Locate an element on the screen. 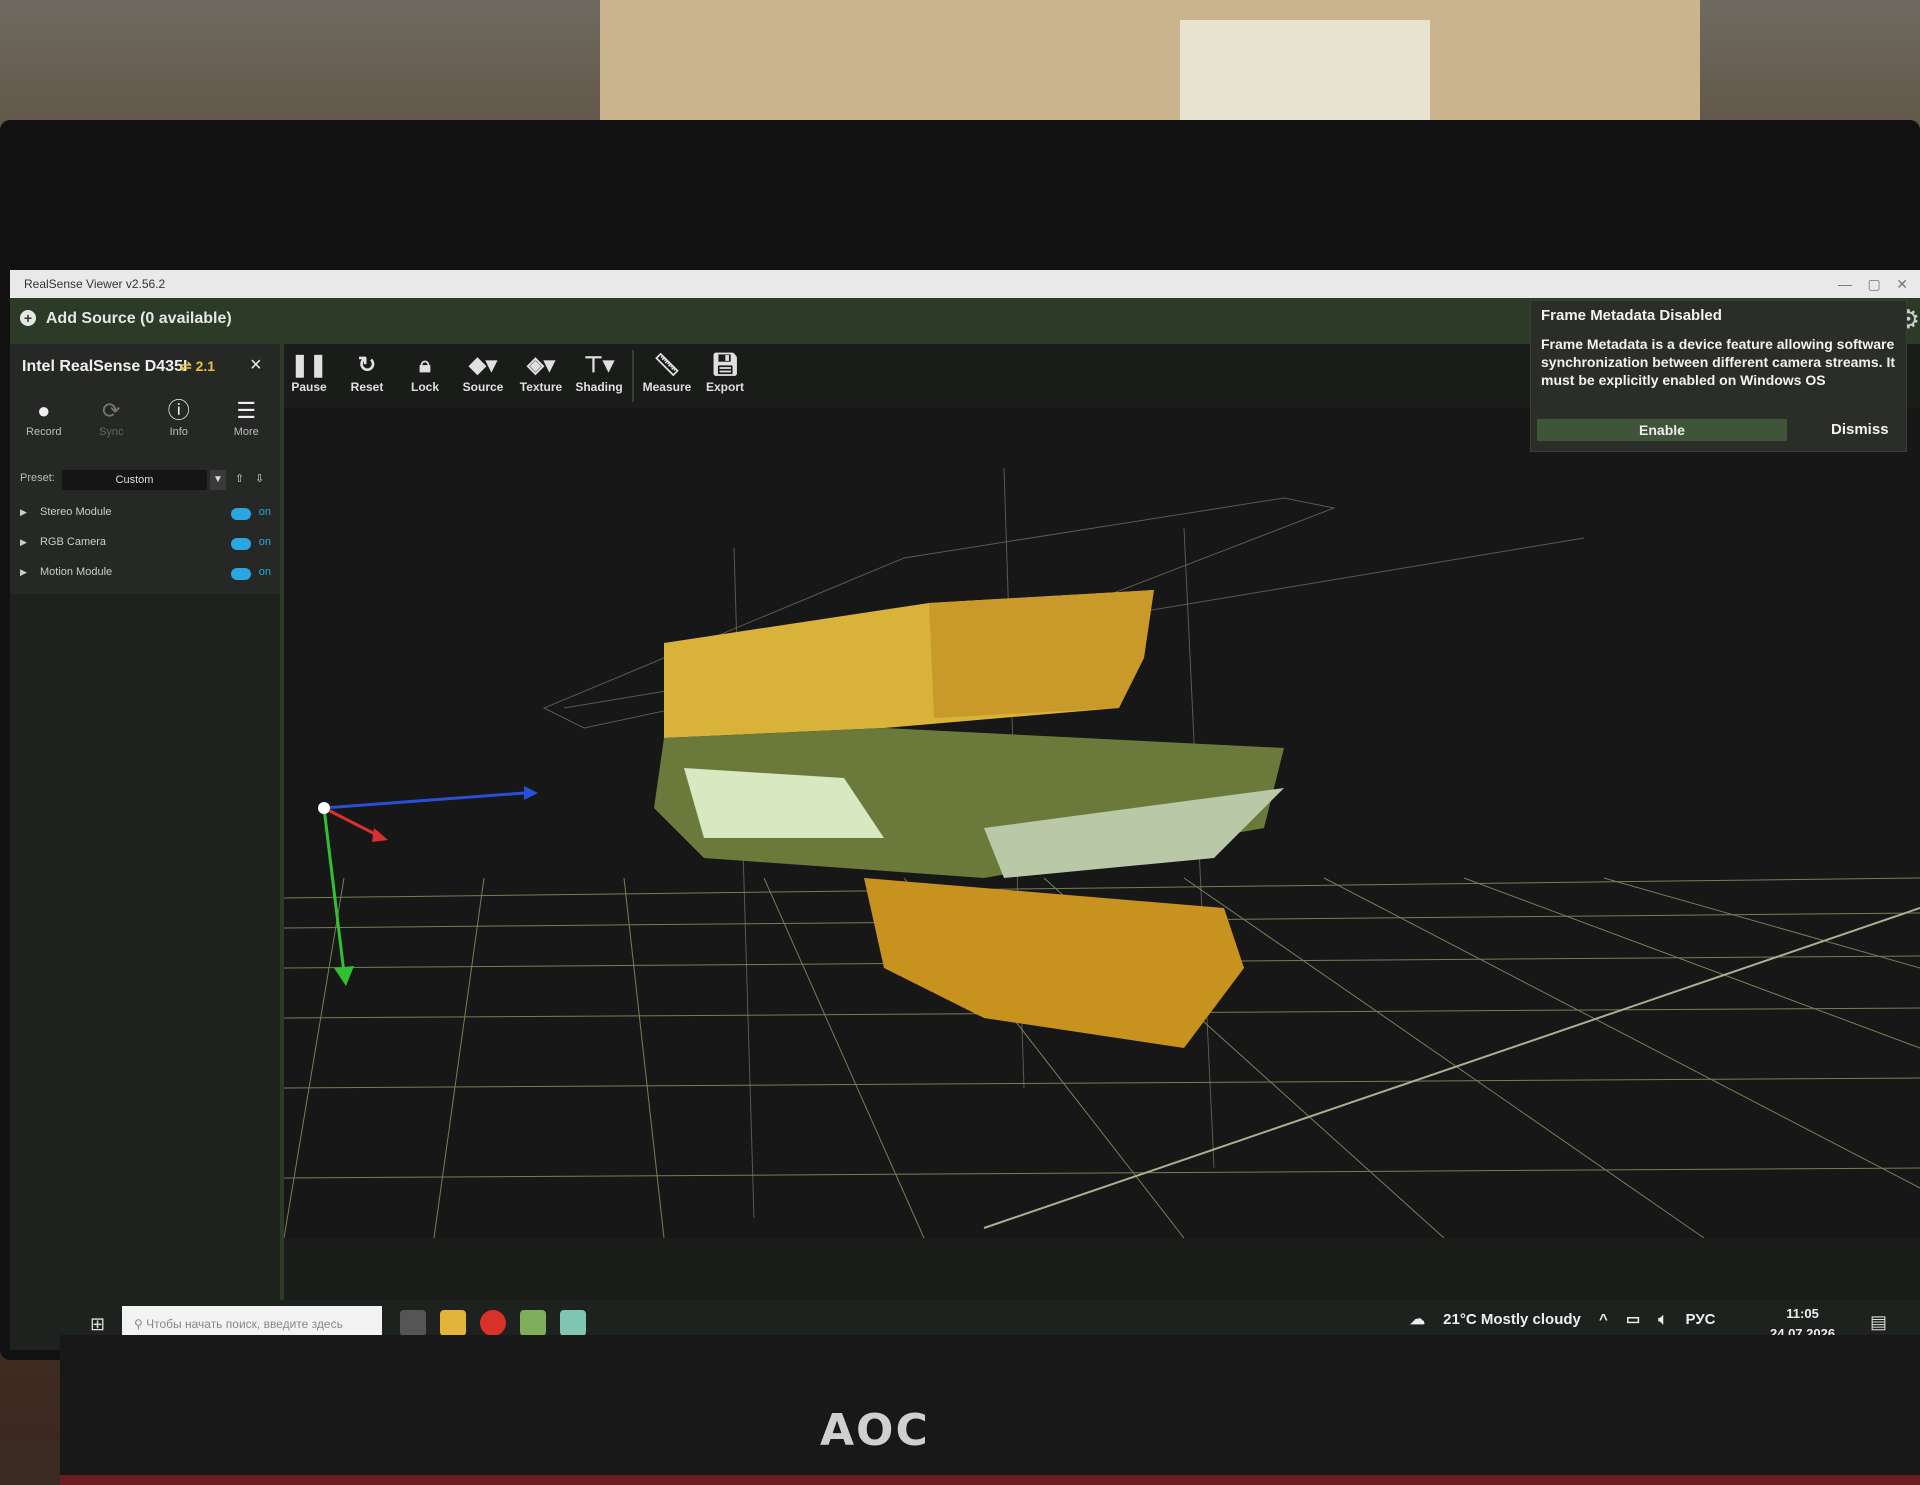 This screenshot has width=1920, height=1485. pause-icon: ❚❚ is located at coordinates (309, 364).